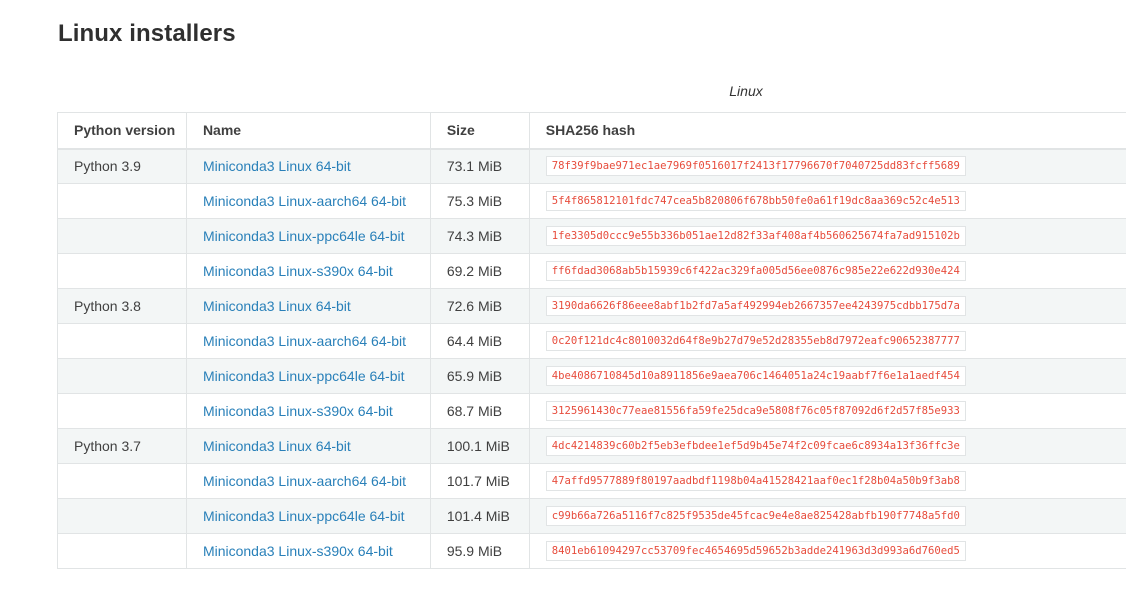 This screenshot has height=589, width=1126. Describe the element at coordinates (479, 481) in the screenshot. I see `size-cell: 101.7 MiB` at that location.